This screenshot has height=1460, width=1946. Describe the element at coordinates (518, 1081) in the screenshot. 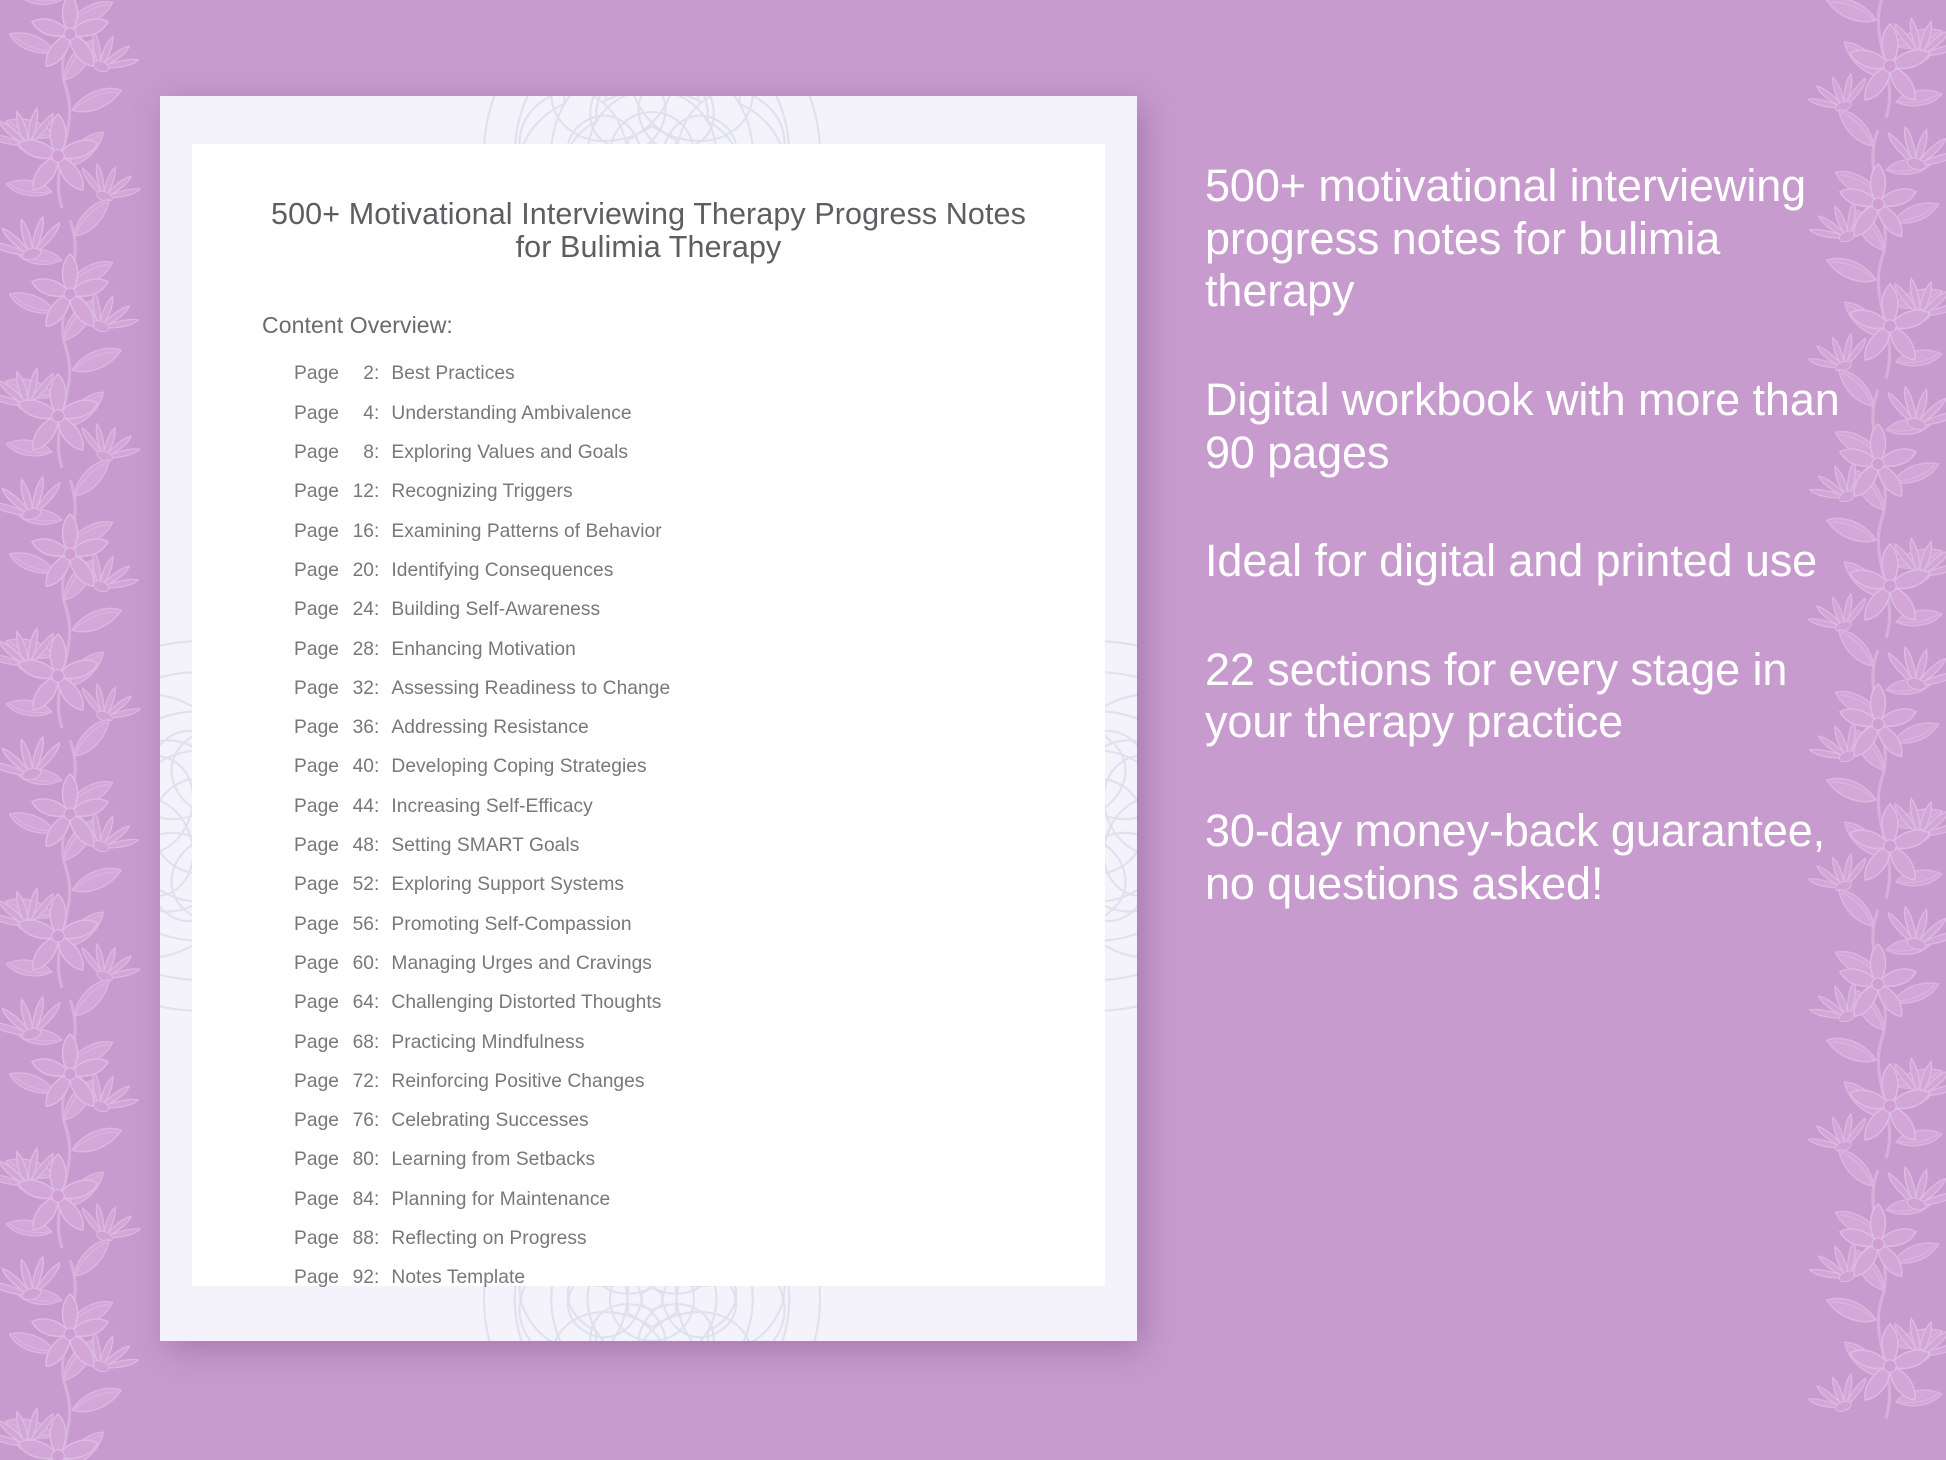

I see `toc-section-title: Reinforcing Positive Changes` at that location.